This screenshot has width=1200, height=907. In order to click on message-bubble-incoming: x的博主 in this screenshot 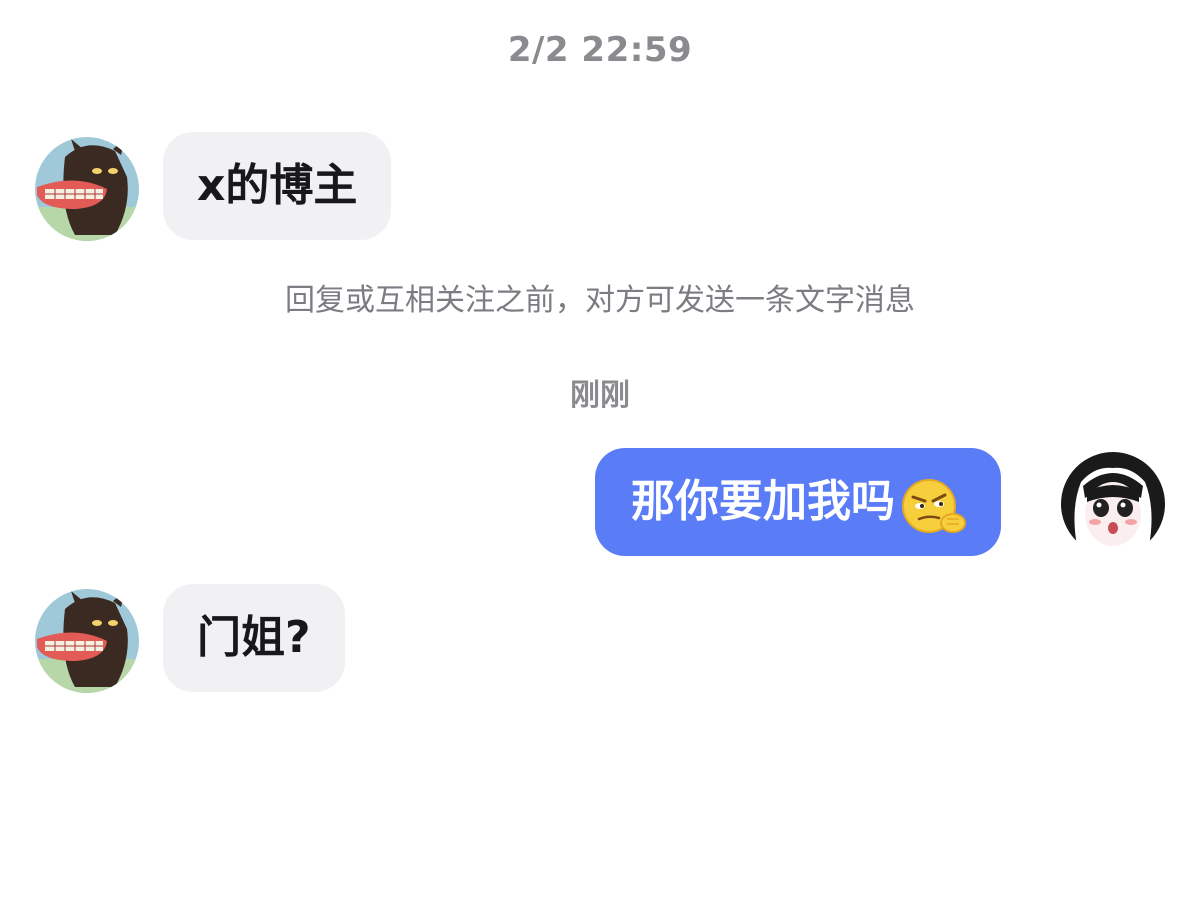, I will do `click(277, 186)`.